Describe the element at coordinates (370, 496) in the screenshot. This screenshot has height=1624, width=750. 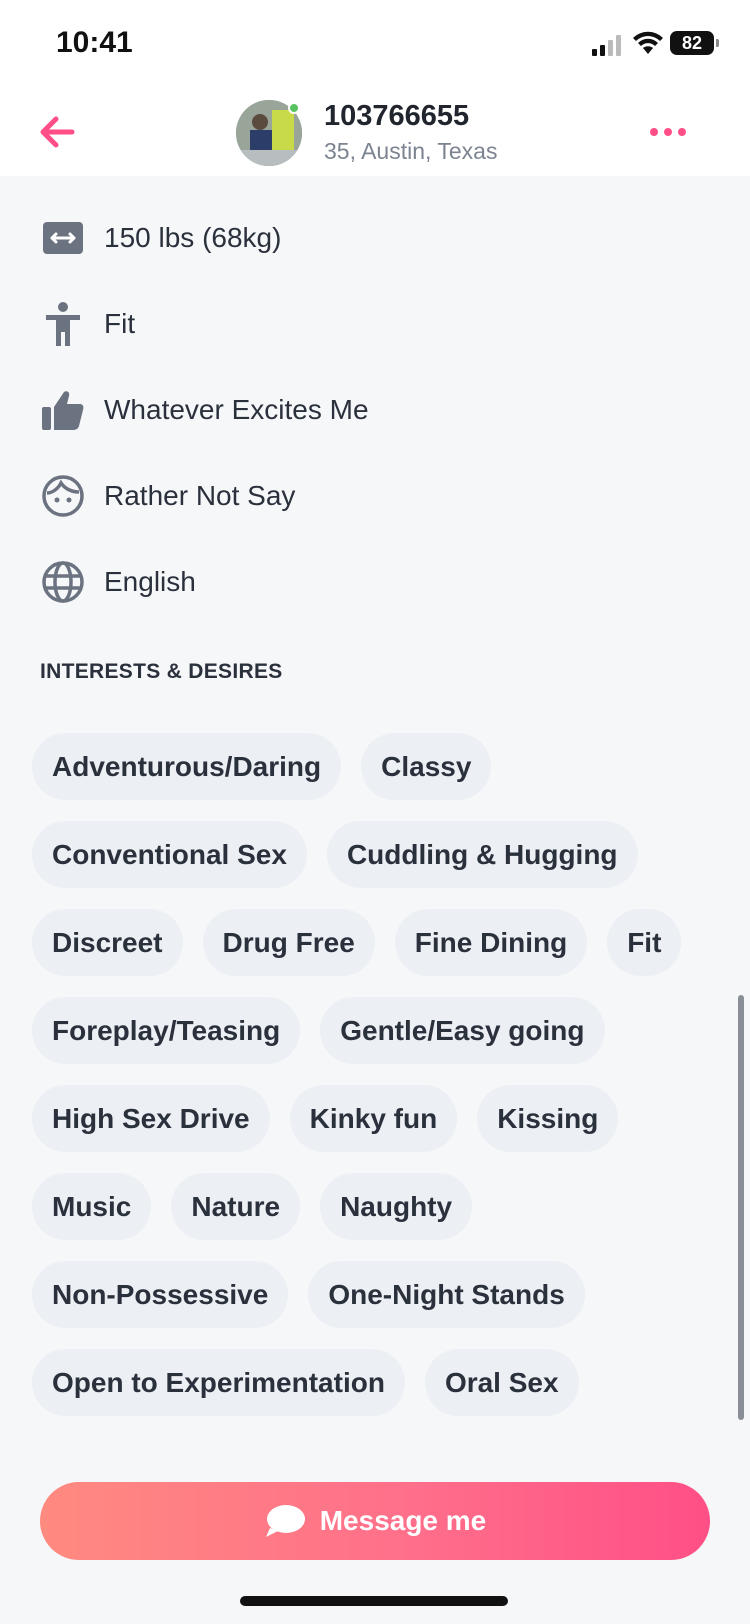
I see `attribute-ethnicity: Rather Not Say` at that location.